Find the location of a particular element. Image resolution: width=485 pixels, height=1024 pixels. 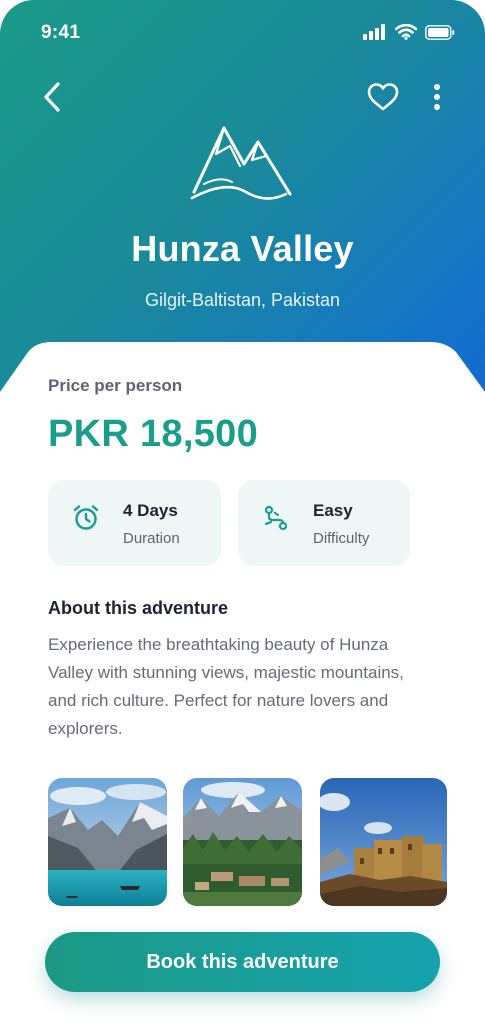

duration-info-box: 4 Days Duration is located at coordinates (134, 523).